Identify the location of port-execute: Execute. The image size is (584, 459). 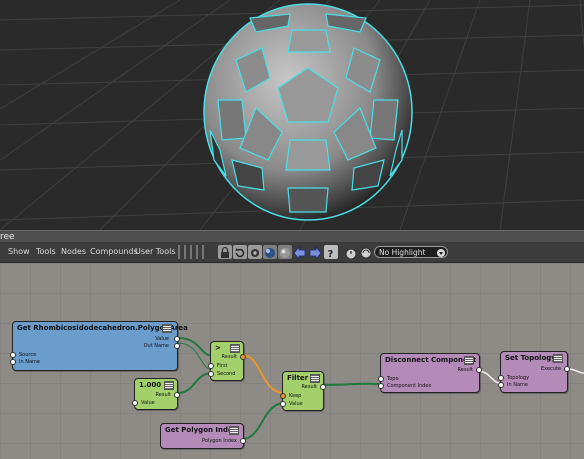
(551, 369).